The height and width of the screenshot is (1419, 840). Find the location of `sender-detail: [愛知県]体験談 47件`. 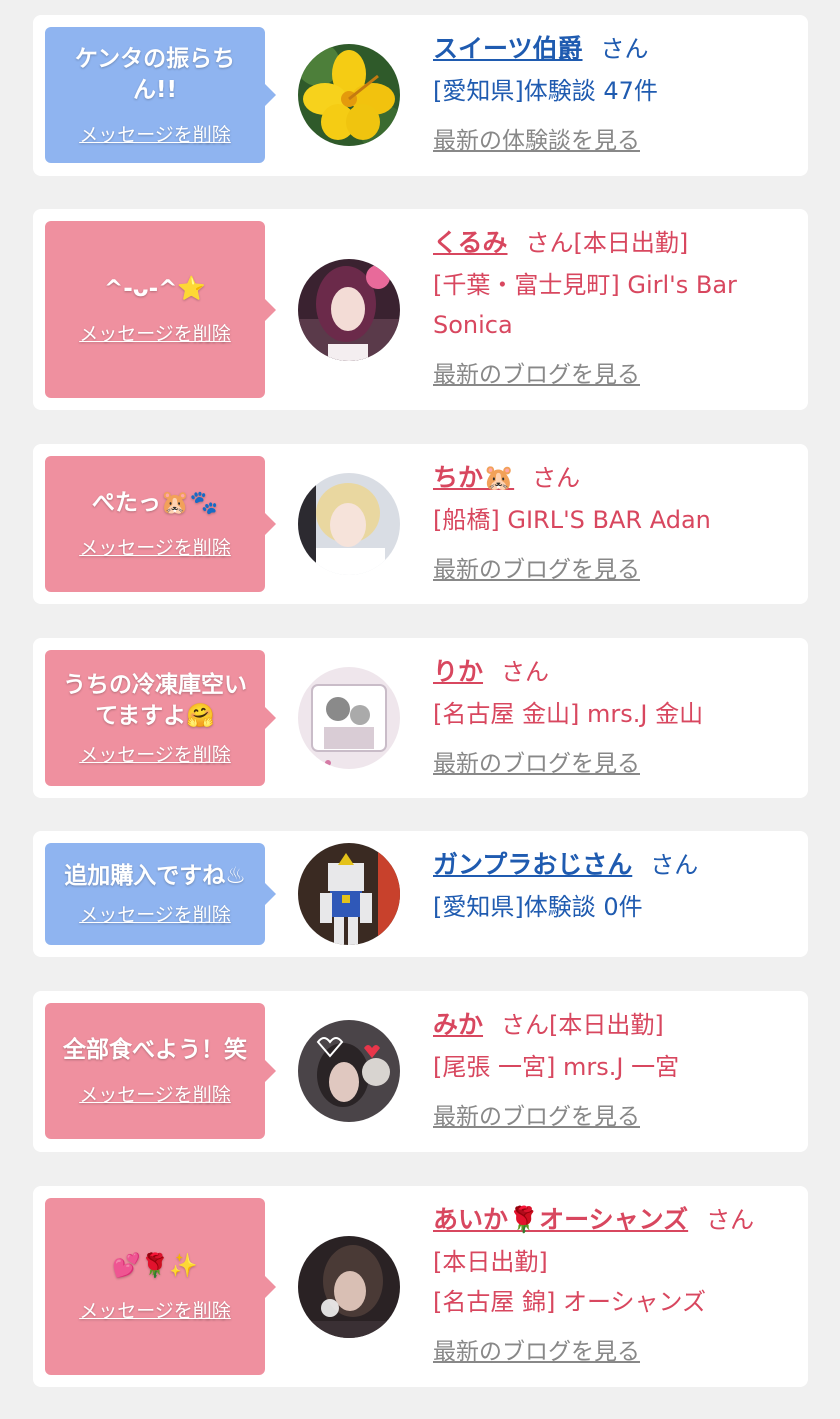

sender-detail: [愛知県]体験談 47件 is located at coordinates (545, 91).